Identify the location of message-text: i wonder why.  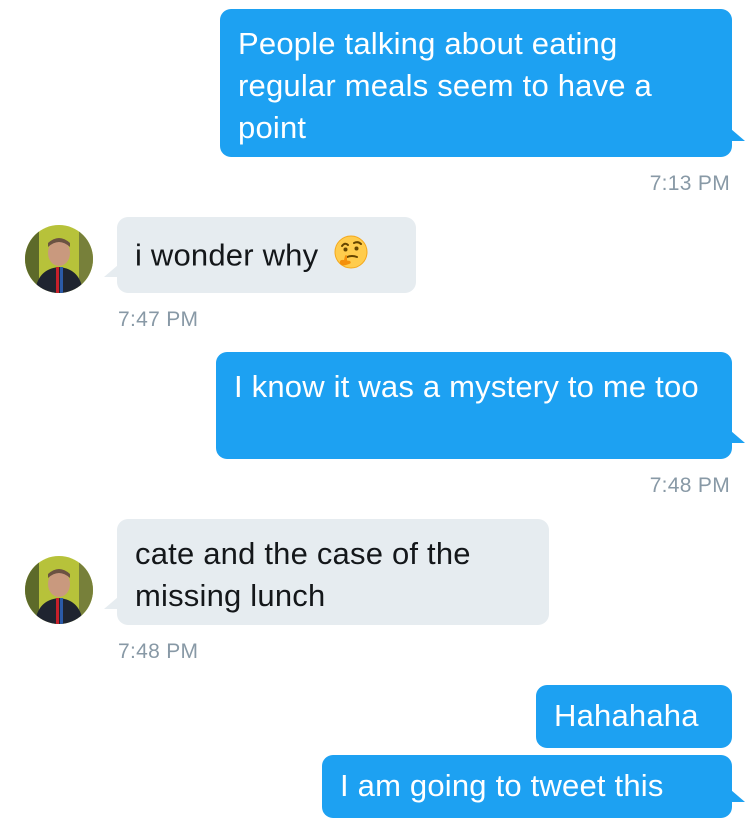
(227, 255).